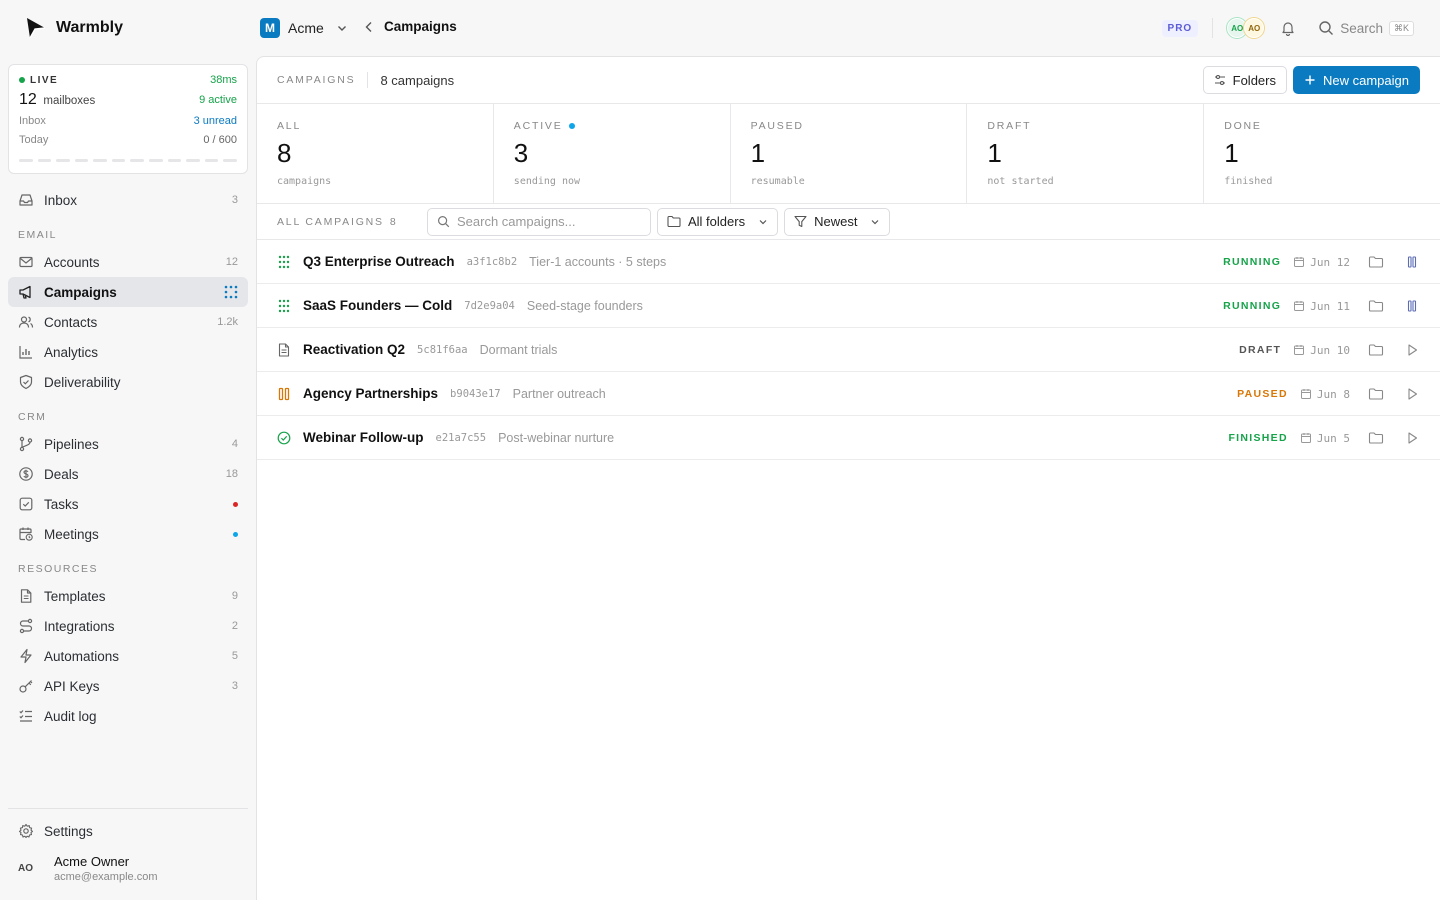  I want to click on sidebar-item-inbox: Inbox 3, so click(128, 200).